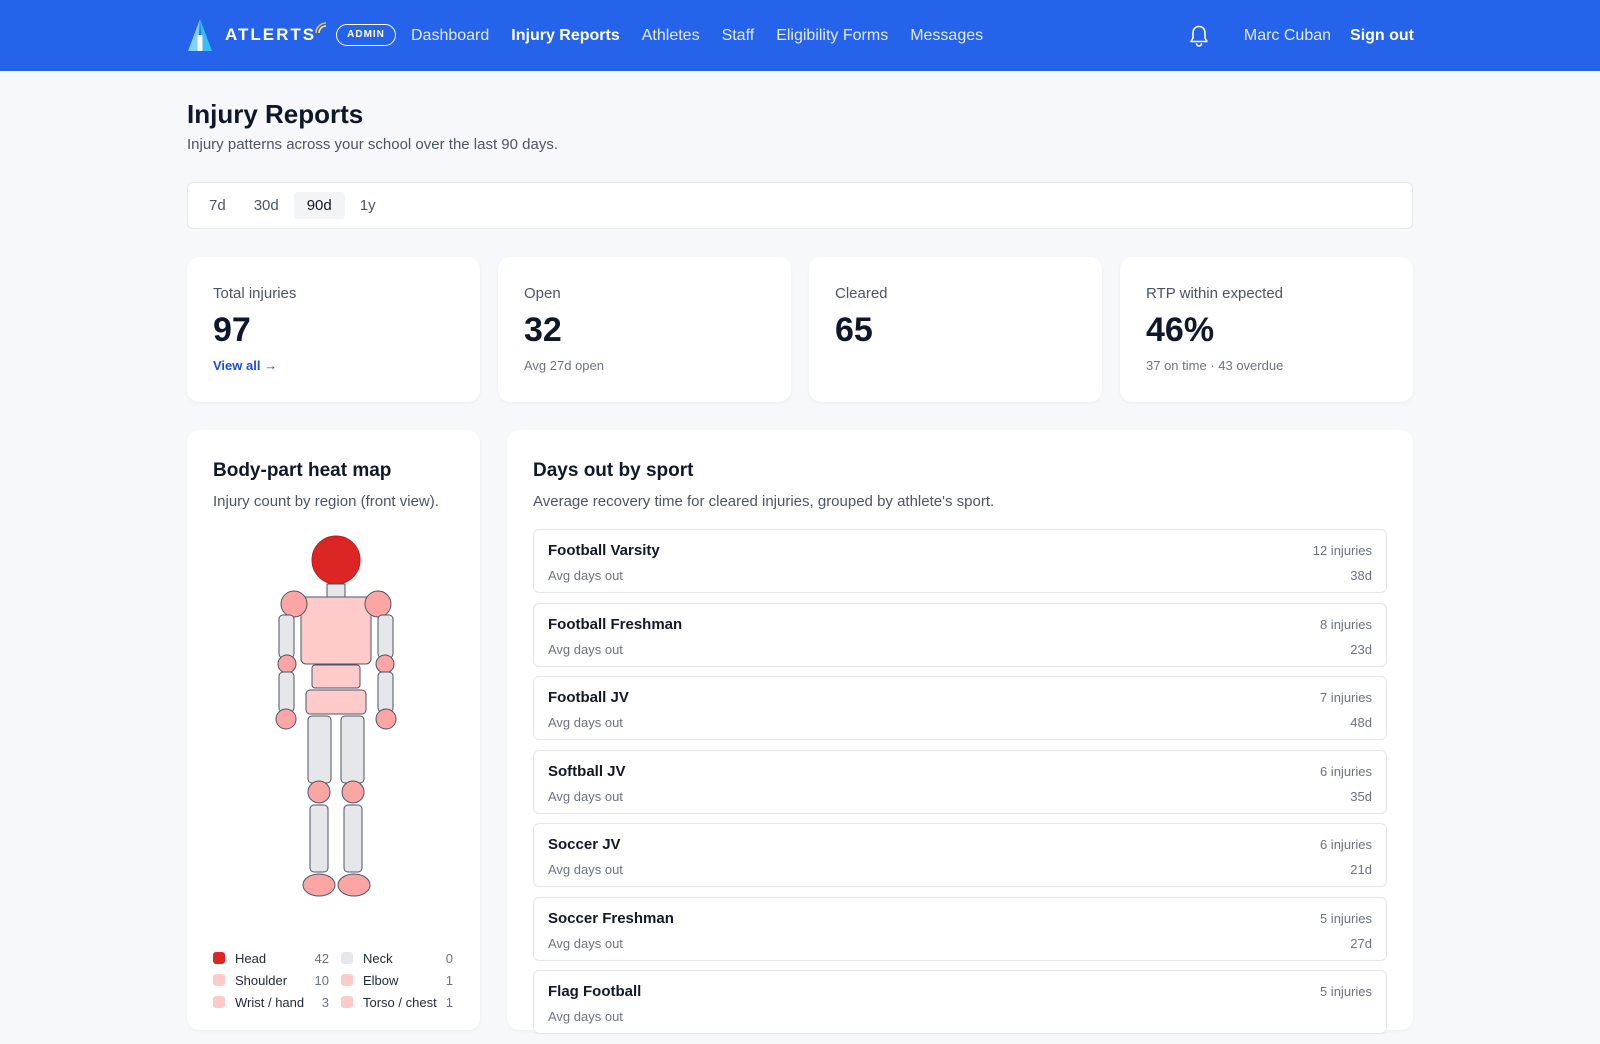 This screenshot has width=1600, height=1044. I want to click on legend-label: Shoulder, so click(261, 980).